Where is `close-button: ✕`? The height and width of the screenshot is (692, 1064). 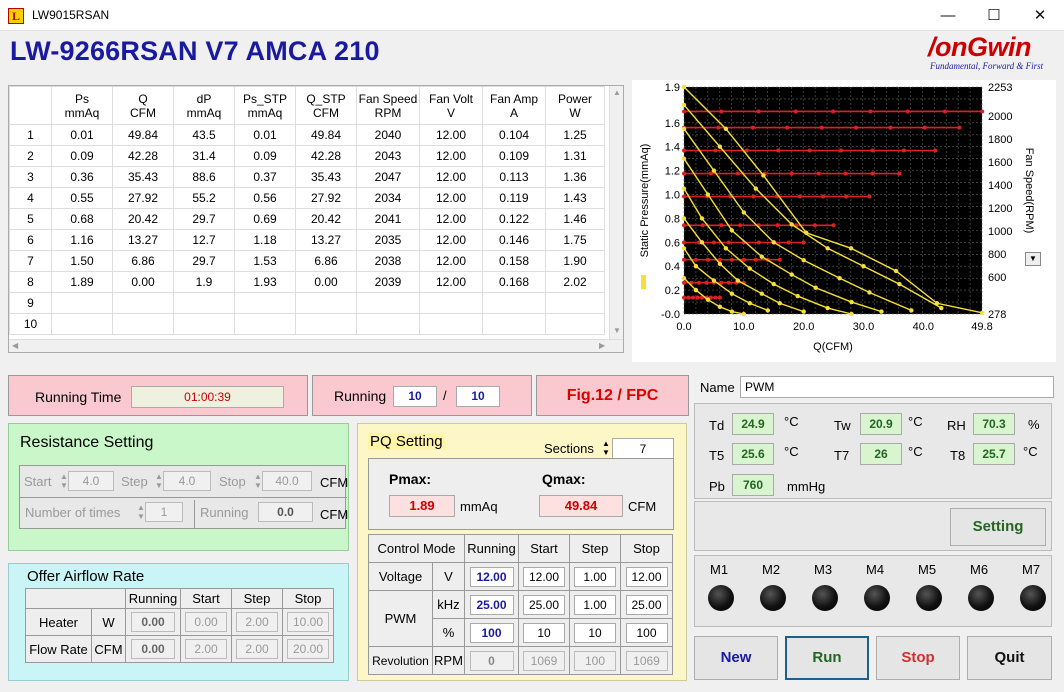
close-button: ✕ is located at coordinates (1040, 15).